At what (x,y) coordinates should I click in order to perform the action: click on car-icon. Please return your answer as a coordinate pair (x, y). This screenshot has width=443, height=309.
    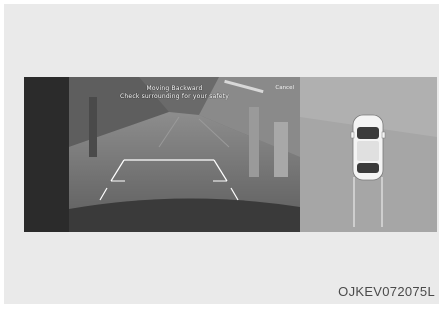
    Looking at the image, I should click on (368, 147).